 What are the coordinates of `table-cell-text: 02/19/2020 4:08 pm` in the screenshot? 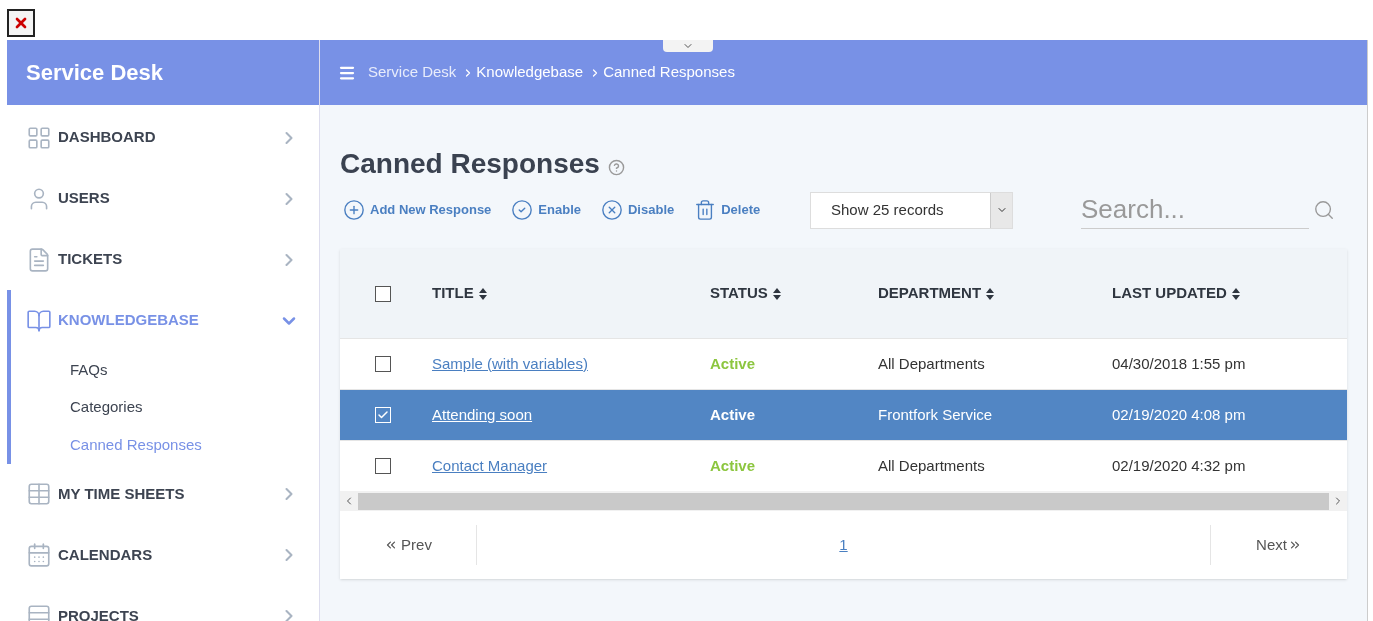 It's located at (1179, 414).